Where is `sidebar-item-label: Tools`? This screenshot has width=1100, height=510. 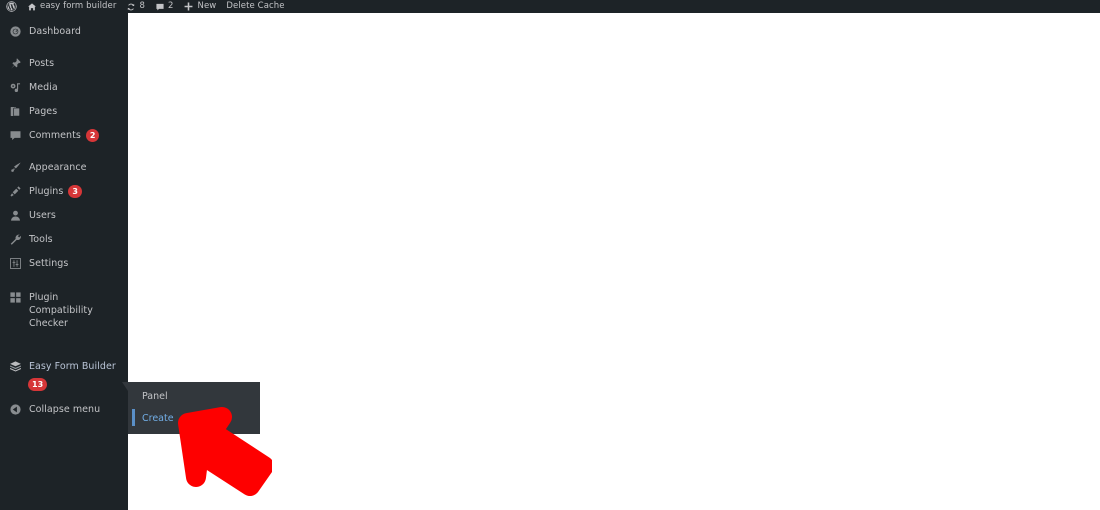 sidebar-item-label: Tools is located at coordinates (41, 239).